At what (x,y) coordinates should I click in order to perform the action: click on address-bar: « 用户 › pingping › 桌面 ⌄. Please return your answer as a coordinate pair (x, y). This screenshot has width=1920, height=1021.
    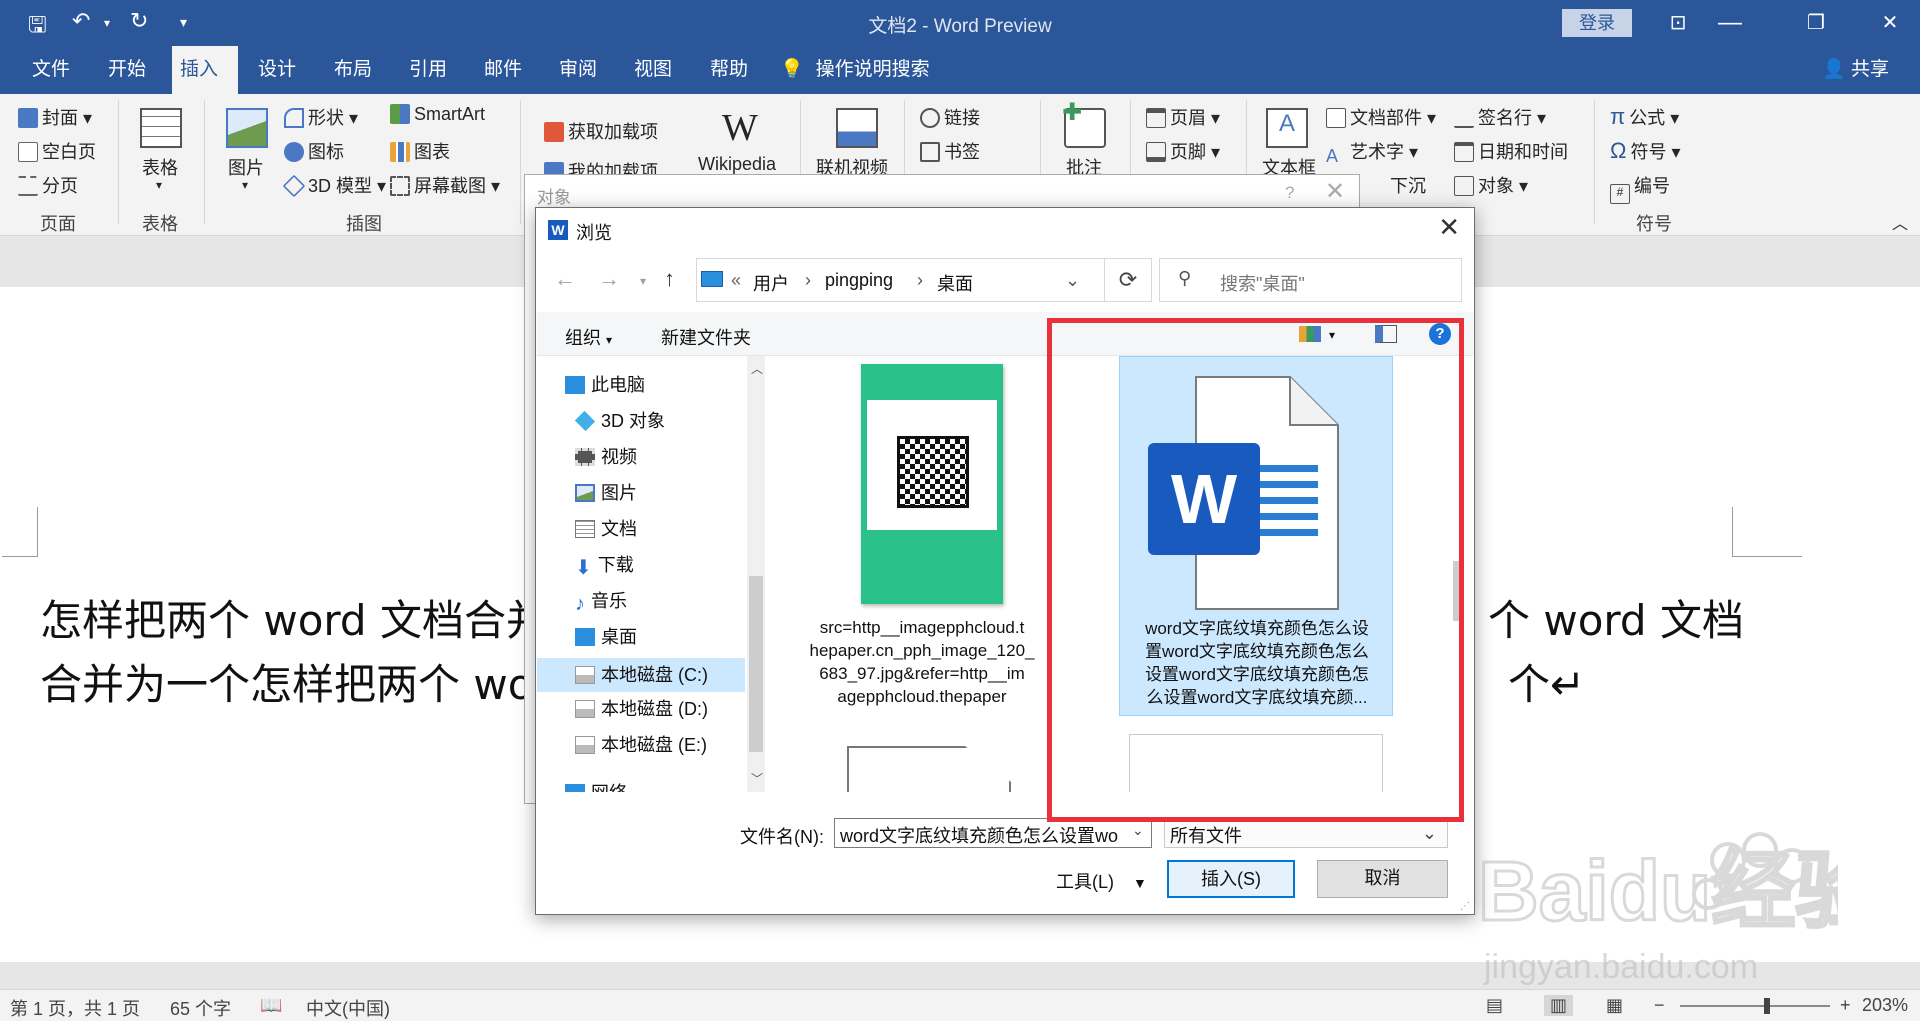
    Looking at the image, I should click on (913, 280).